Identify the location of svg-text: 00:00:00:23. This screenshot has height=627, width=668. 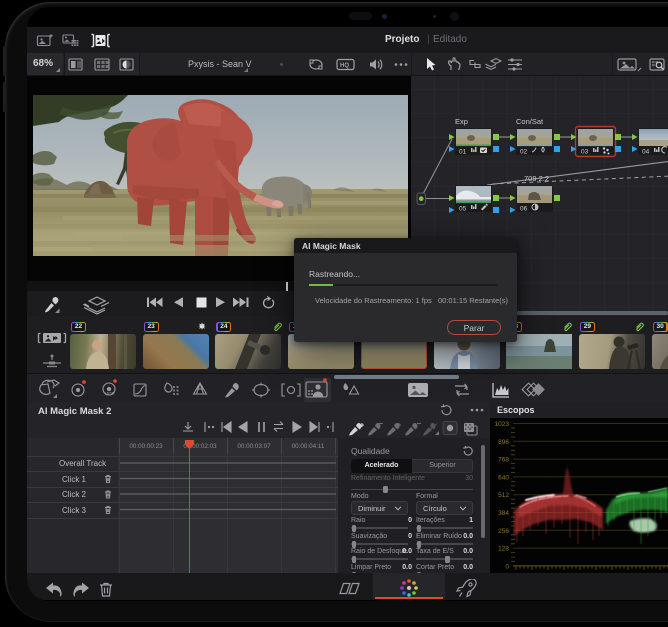
(146, 446).